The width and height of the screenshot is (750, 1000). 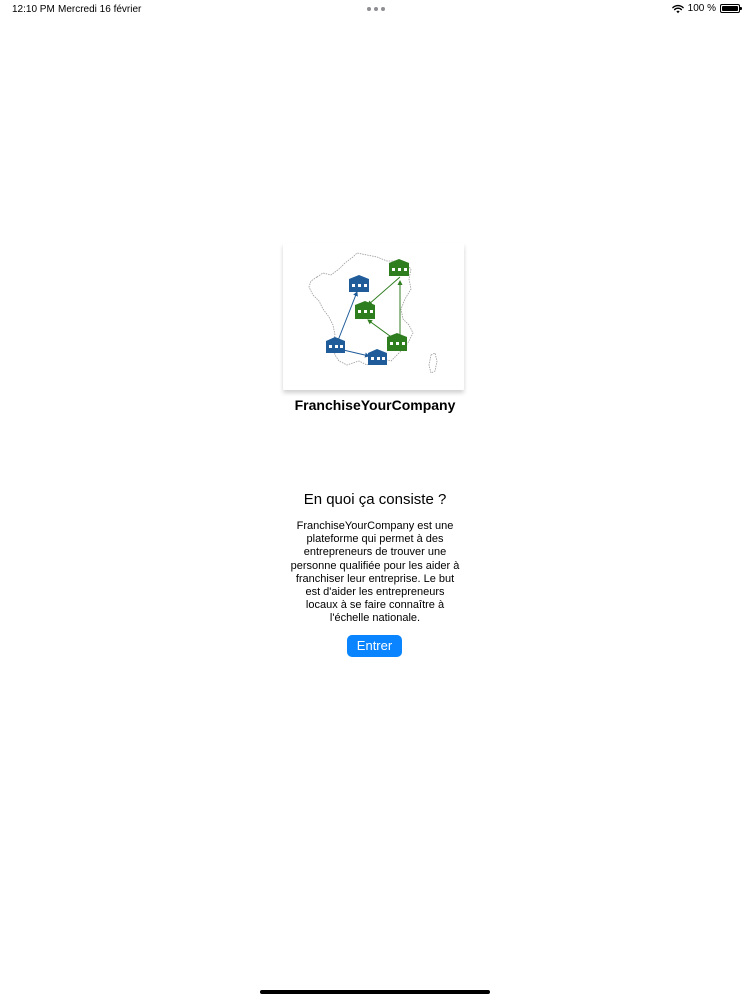 What do you see at coordinates (701, 8) in the screenshot?
I see `battery-percent: 100 %` at bounding box center [701, 8].